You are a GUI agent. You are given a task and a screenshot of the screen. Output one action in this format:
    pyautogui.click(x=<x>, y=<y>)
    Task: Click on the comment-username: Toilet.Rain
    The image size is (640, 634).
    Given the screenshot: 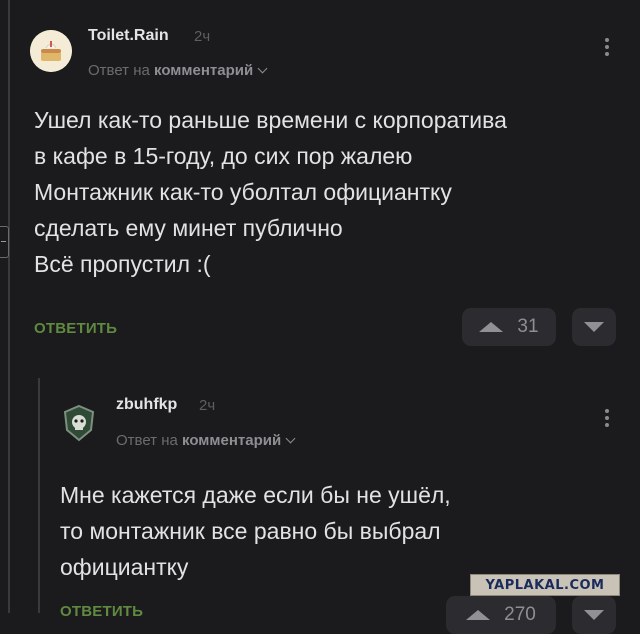 What is the action you would take?
    pyautogui.click(x=128, y=36)
    